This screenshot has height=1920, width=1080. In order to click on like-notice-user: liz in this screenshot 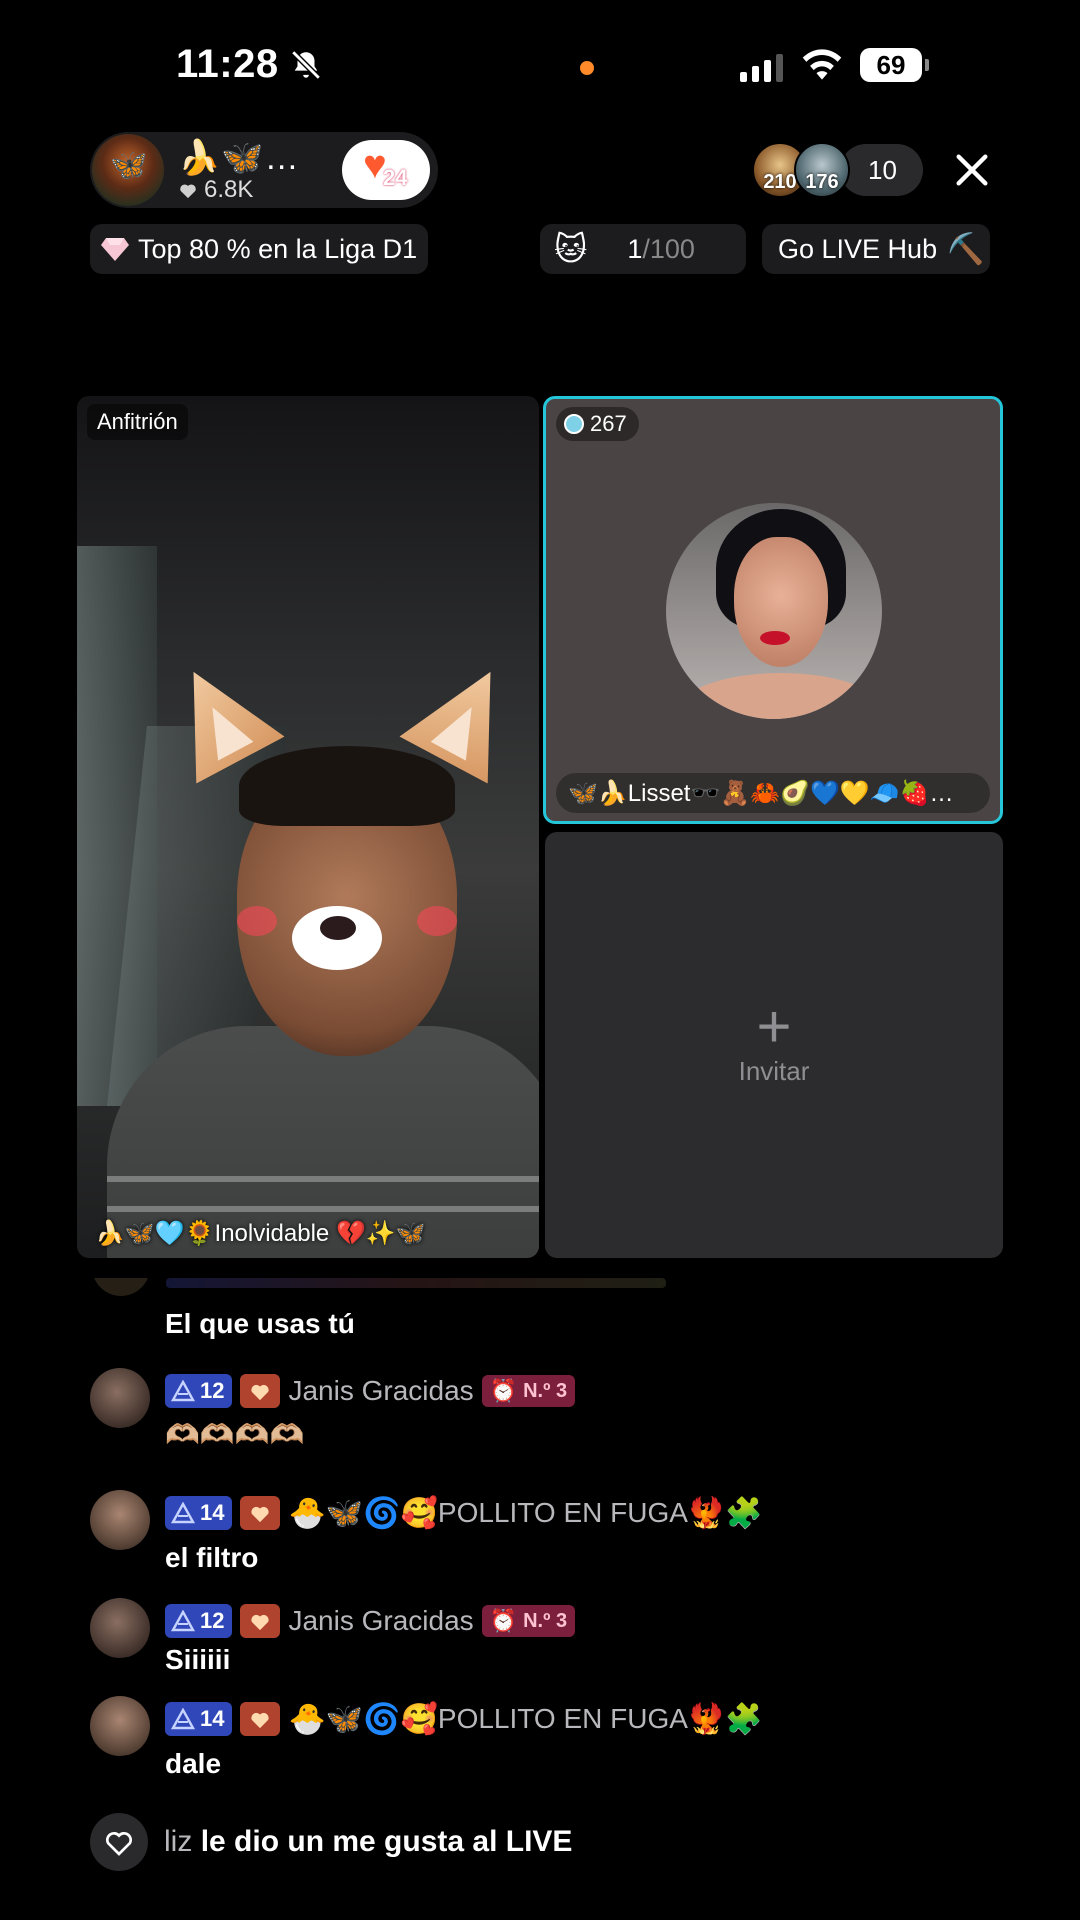, I will do `click(178, 1841)`.